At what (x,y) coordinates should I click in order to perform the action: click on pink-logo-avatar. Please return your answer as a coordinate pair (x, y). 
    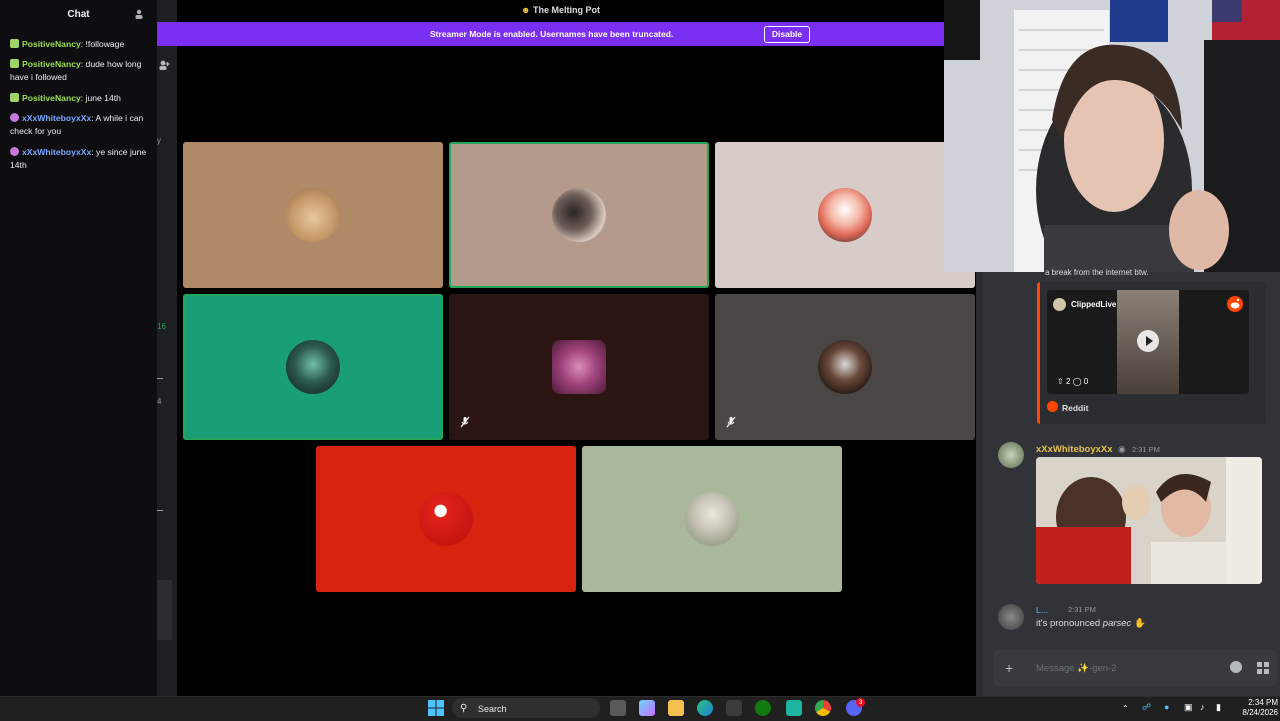
    Looking at the image, I should click on (579, 367).